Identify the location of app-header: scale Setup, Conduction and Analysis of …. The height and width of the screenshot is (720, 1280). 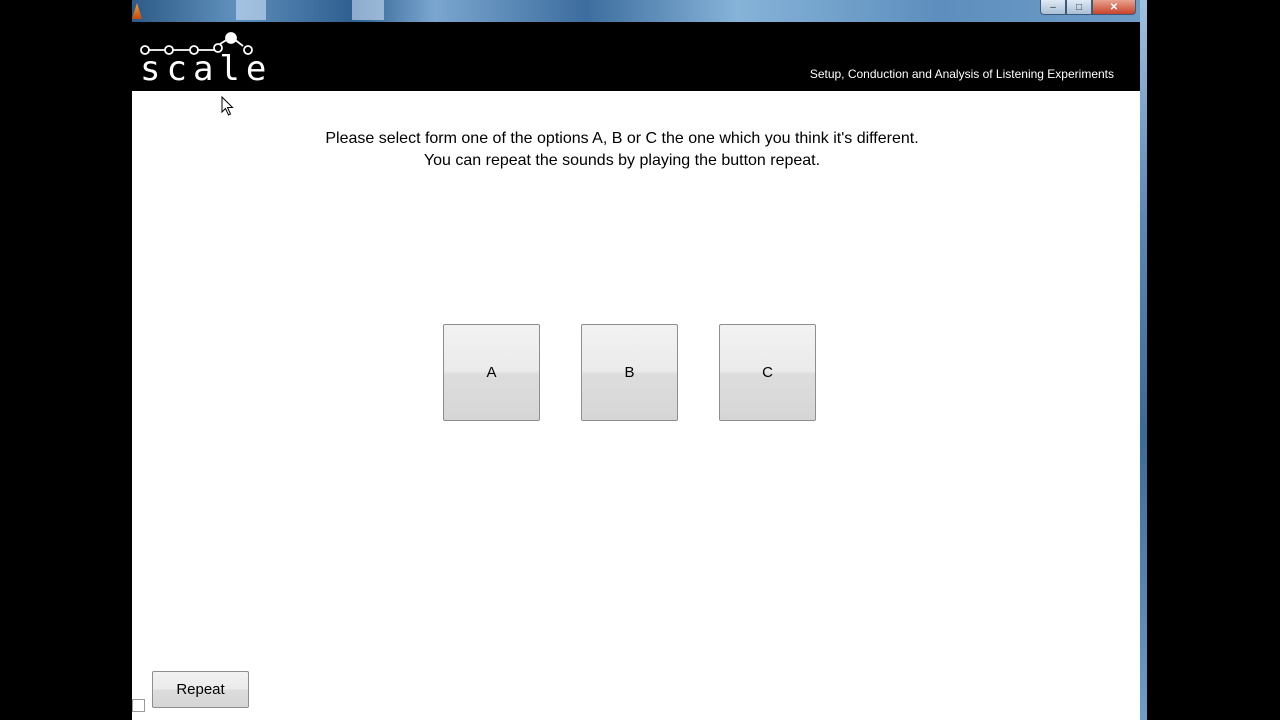
(636, 56).